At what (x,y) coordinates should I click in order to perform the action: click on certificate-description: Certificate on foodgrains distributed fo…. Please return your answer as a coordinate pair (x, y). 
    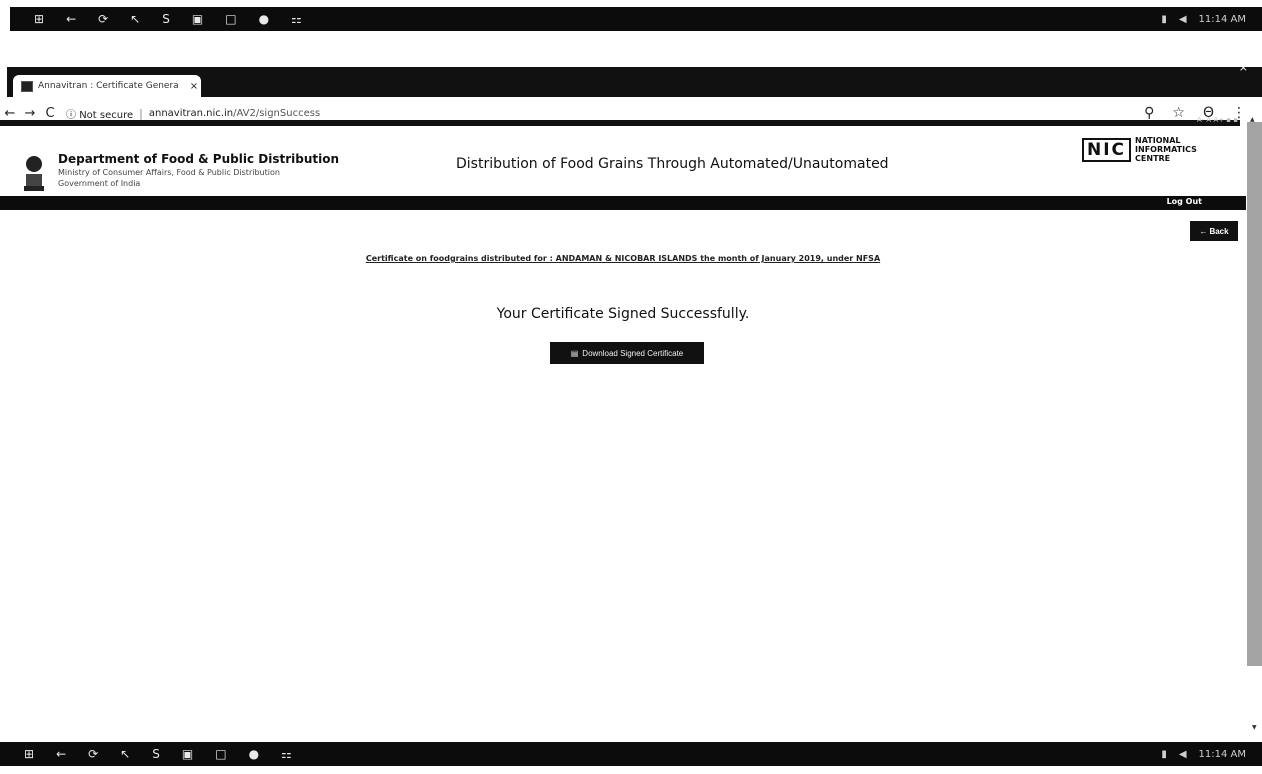
    Looking at the image, I should click on (623, 258).